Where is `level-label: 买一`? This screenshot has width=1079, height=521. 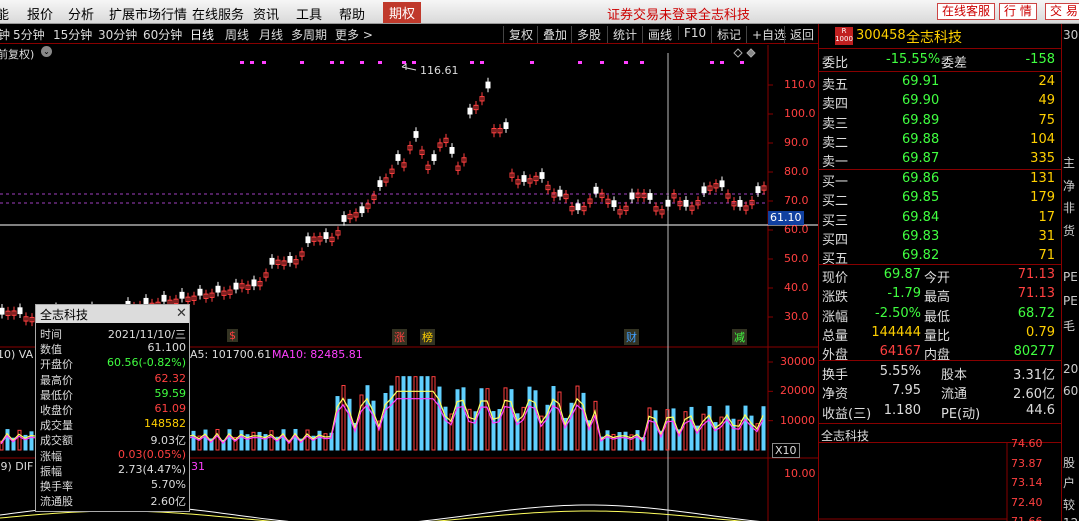
level-label: 买一 is located at coordinates (835, 182).